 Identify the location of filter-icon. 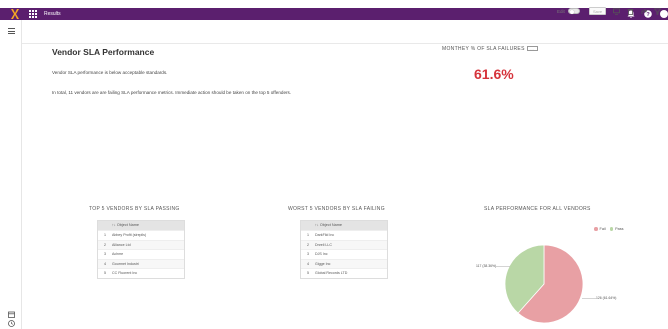
(657, 11).